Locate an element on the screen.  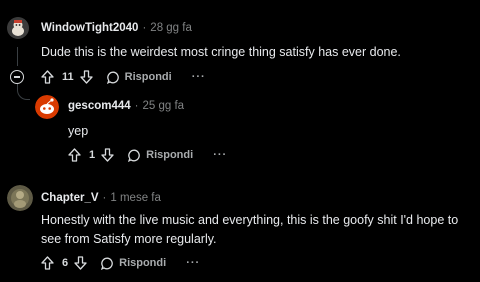
photo-avatar-icon is located at coordinates (20, 198).